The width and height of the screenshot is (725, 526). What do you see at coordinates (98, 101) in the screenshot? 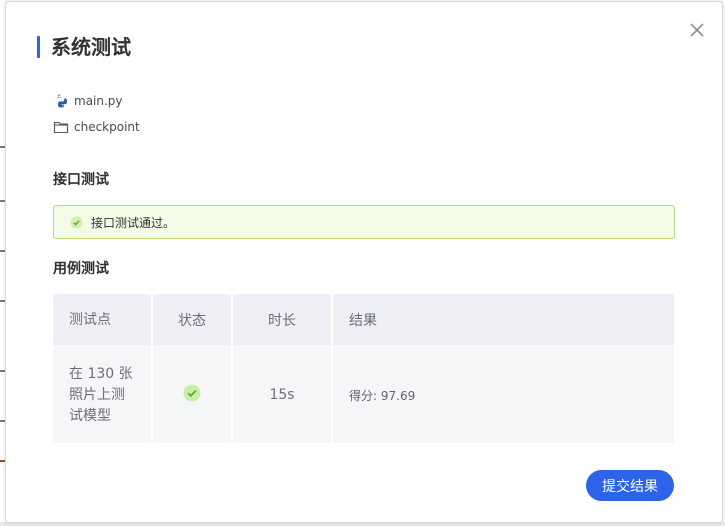
I see `file-name: main.py` at bounding box center [98, 101].